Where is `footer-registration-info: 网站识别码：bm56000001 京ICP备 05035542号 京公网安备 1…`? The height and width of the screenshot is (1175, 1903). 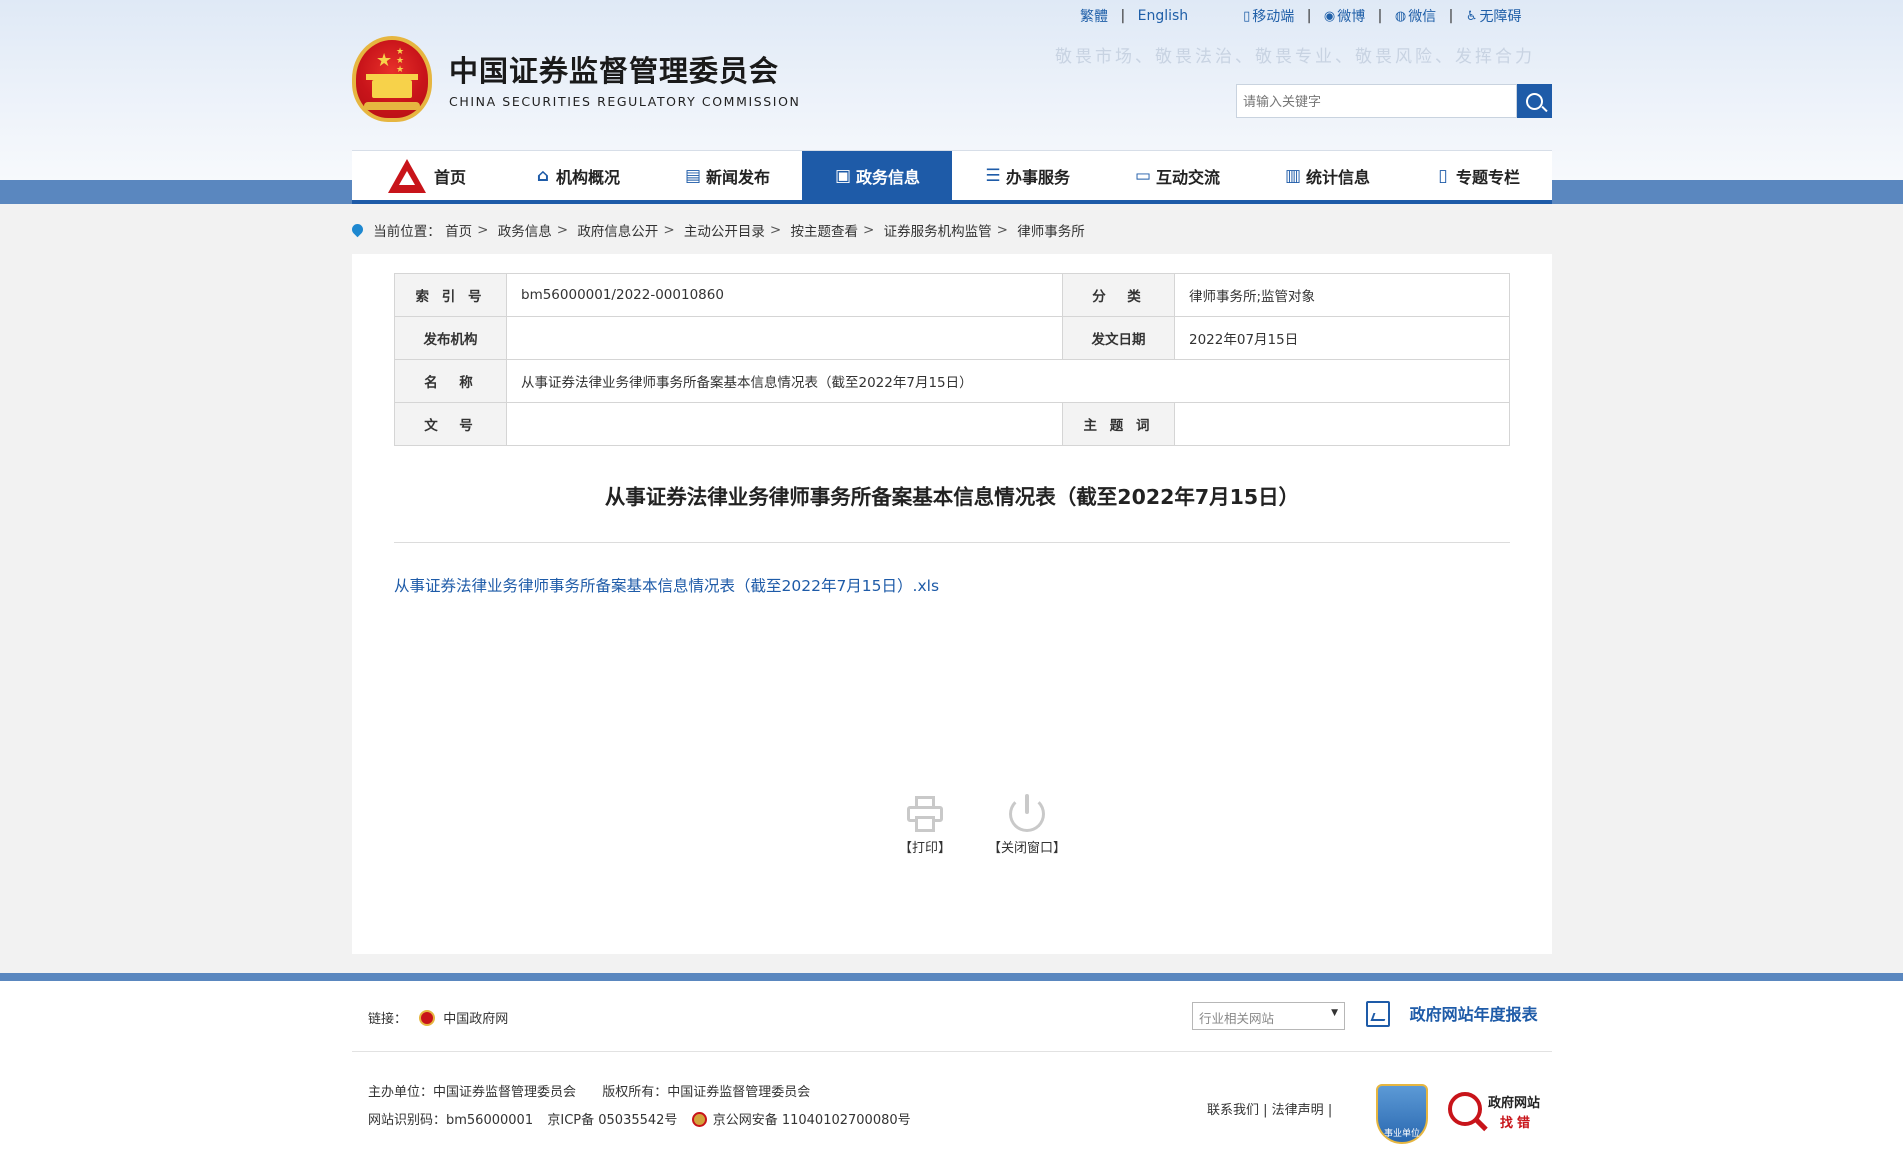
footer-registration-info: 网站识别码：bm56000001 京ICP备 05035542号 京公网安备 1… is located at coordinates (639, 1118).